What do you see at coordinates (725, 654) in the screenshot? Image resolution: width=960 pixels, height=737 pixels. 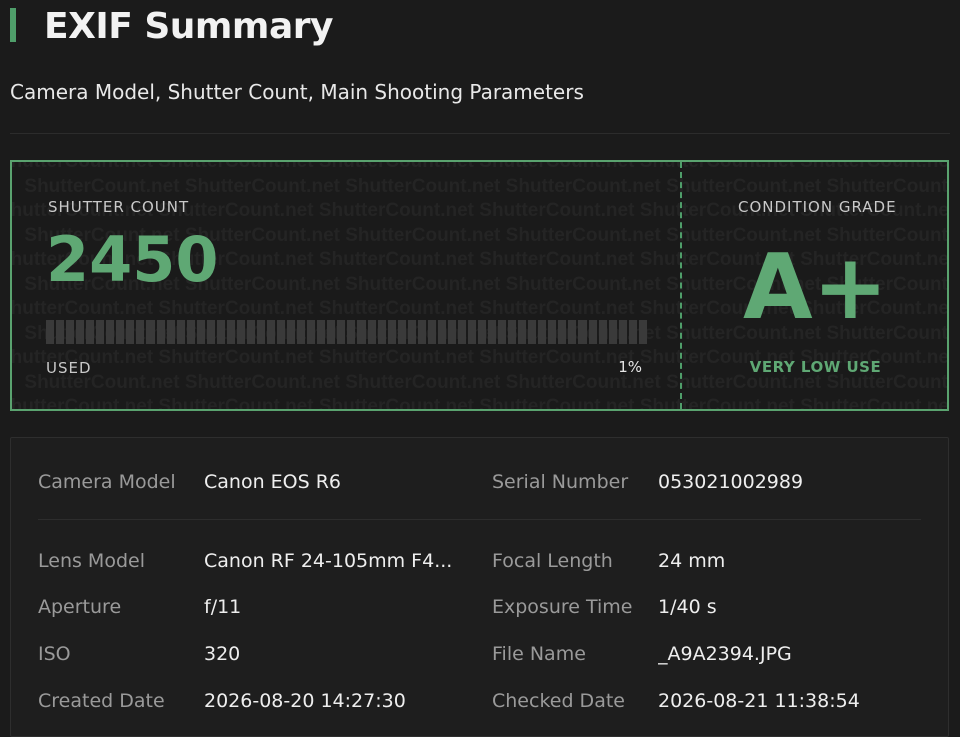 I see `detail-value: _A9A2394.JPG` at bounding box center [725, 654].